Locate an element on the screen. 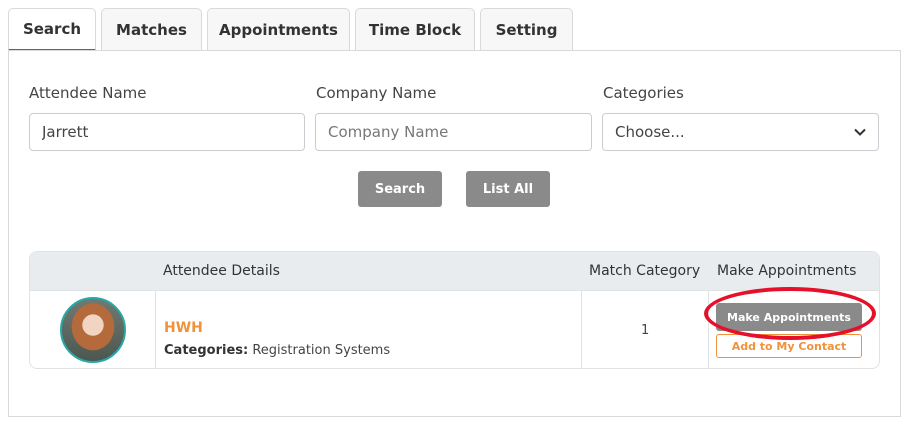 The height and width of the screenshot is (428, 911). header-match-category: Match Category is located at coordinates (645, 271).